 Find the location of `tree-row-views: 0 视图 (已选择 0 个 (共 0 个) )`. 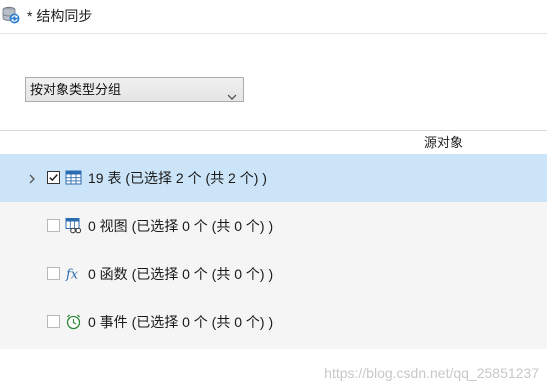

tree-row-views: 0 视图 (已选择 0 个 (共 0 个) ) is located at coordinates (273, 226).